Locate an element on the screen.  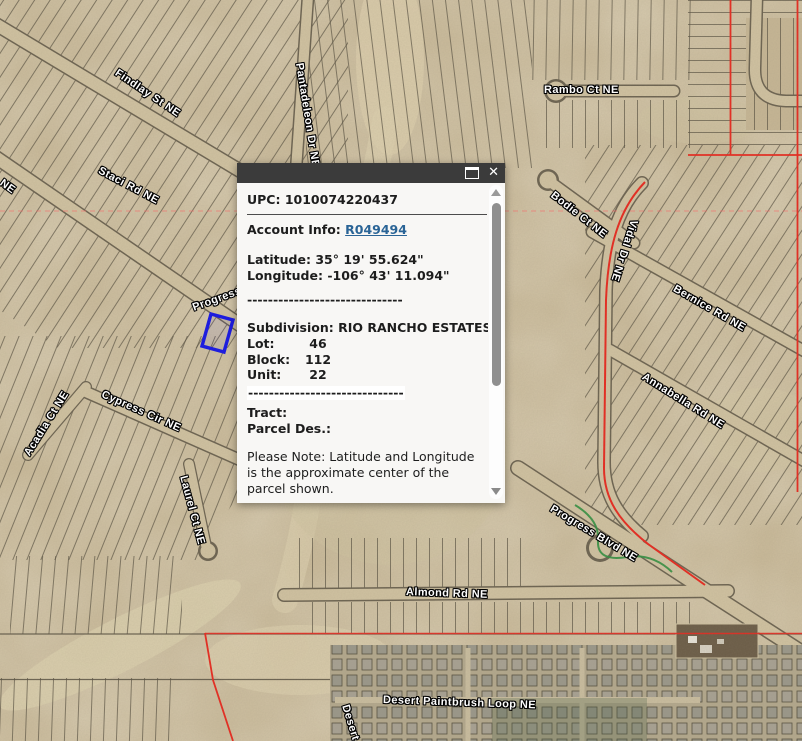
lot-value: 46 is located at coordinates (318, 343).